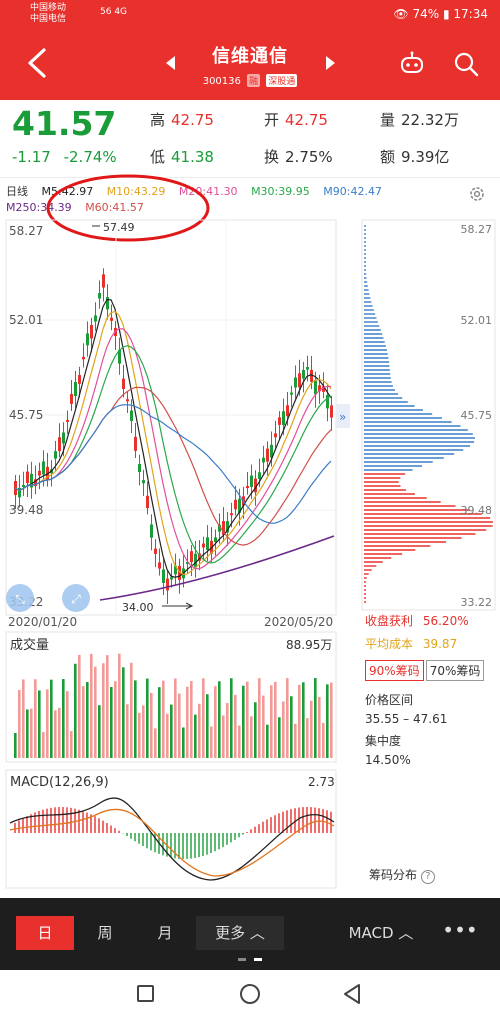  What do you see at coordinates (477, 194) in the screenshot?
I see `gear-icon` at bounding box center [477, 194].